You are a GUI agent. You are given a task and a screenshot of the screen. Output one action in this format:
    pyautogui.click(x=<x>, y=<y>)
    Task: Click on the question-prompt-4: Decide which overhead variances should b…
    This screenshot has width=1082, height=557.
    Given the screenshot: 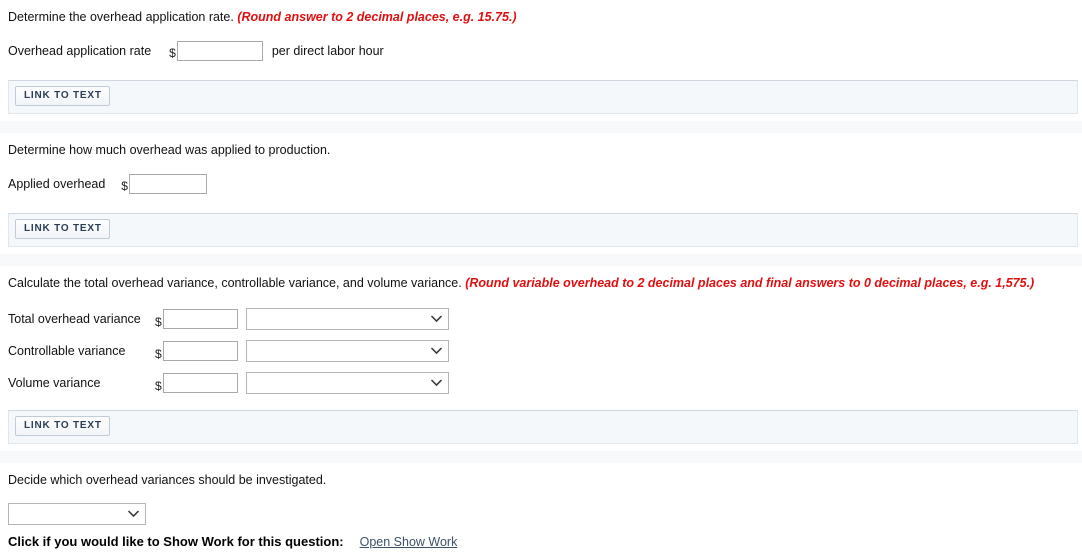 What is the action you would take?
    pyautogui.click(x=167, y=480)
    